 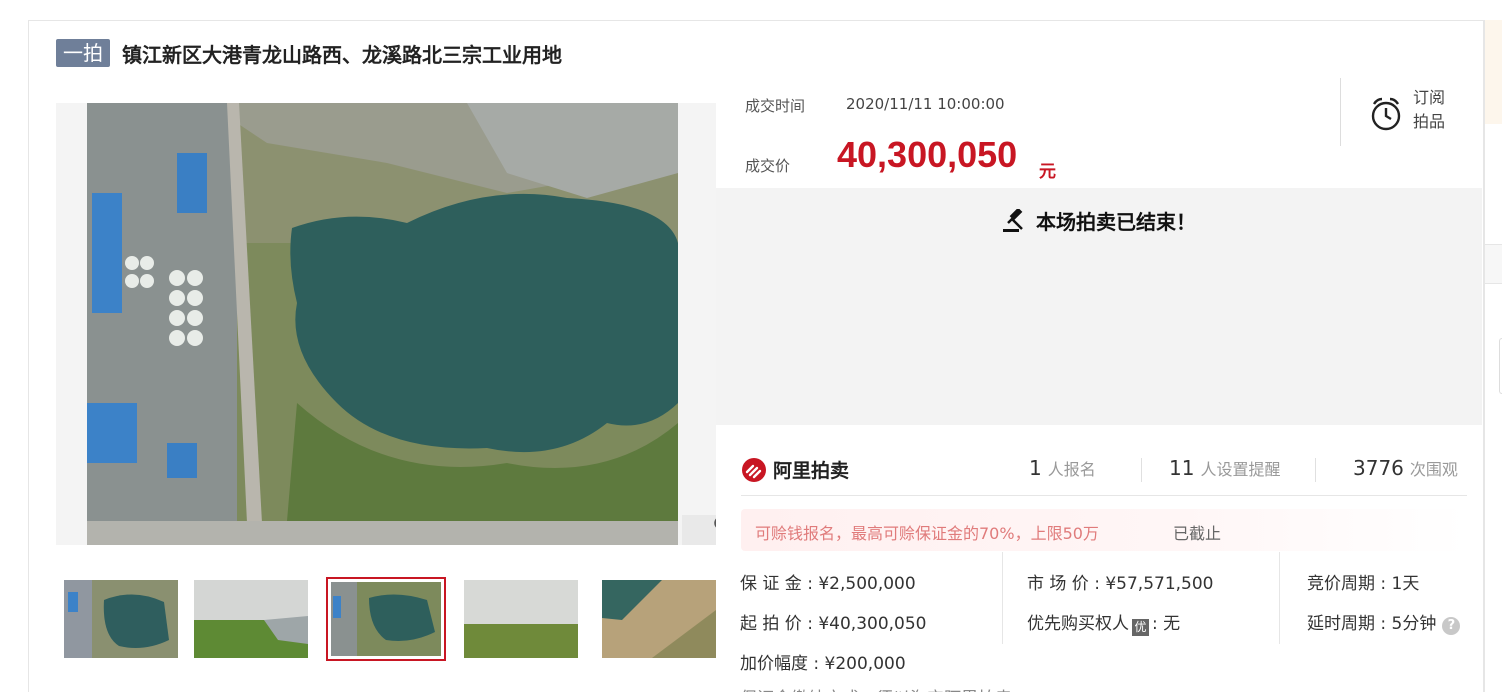 What do you see at coordinates (1104, 530) in the screenshot?
I see `credit-signup-notice: 可赊钱报名，最高可赊保证金的70%，上限50万 已截止` at bounding box center [1104, 530].